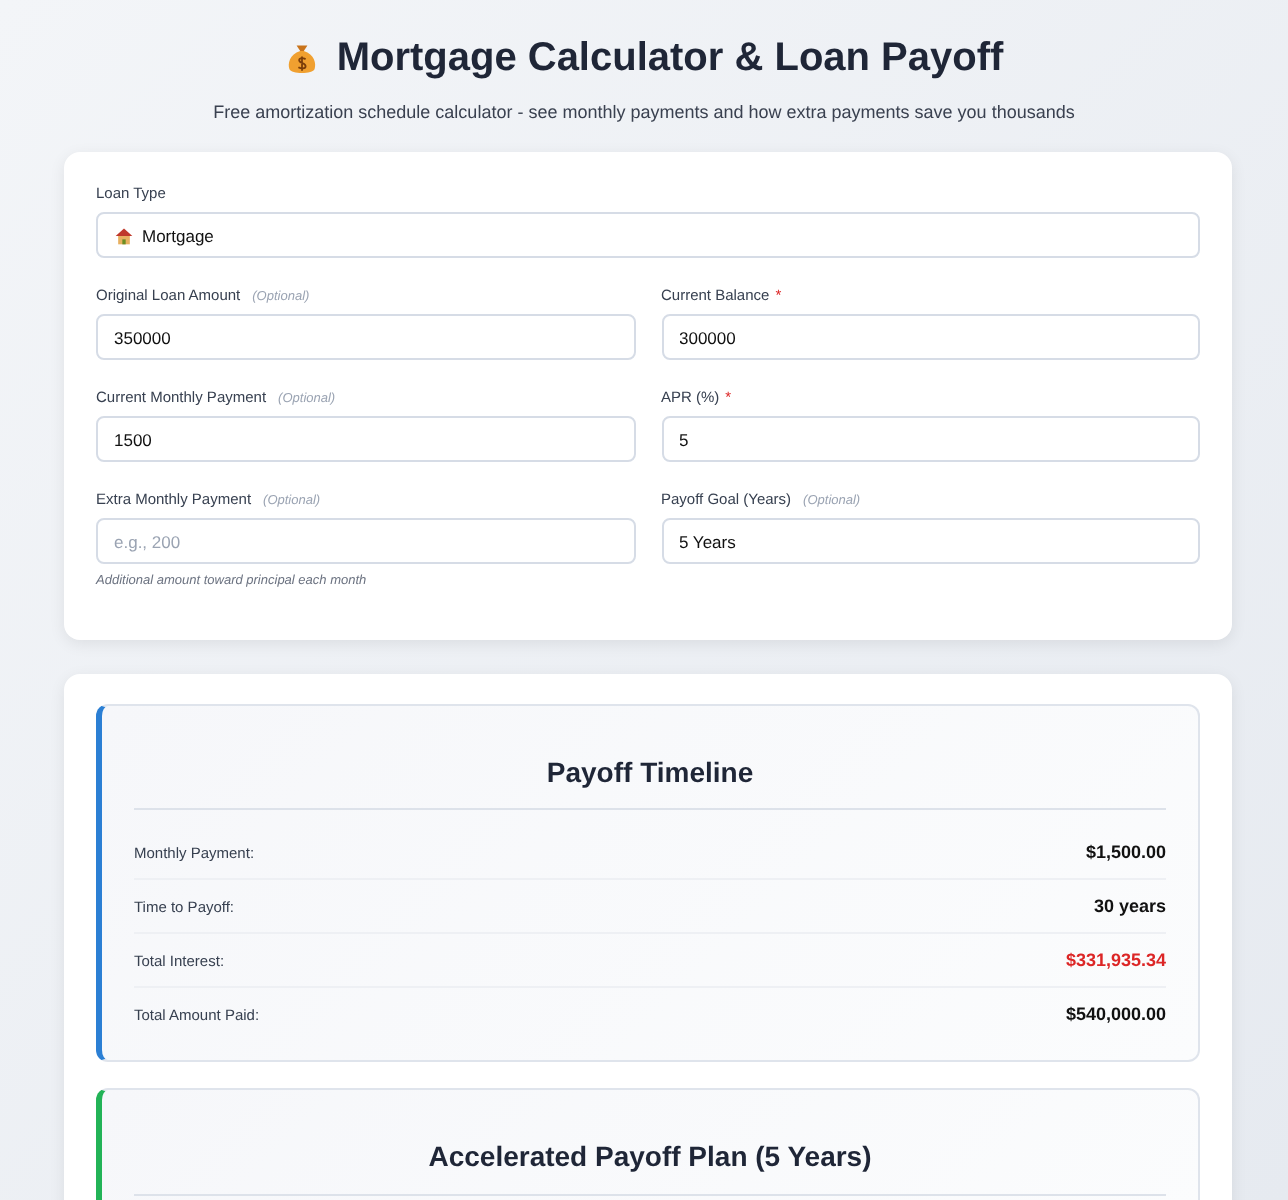  I want to click on panel-title: Payoff Timeline, so click(650, 784).